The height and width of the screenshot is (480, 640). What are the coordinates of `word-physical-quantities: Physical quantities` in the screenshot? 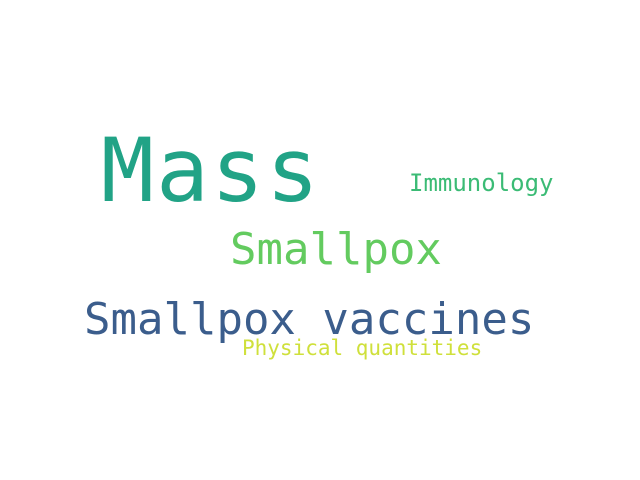 It's located at (362, 348).